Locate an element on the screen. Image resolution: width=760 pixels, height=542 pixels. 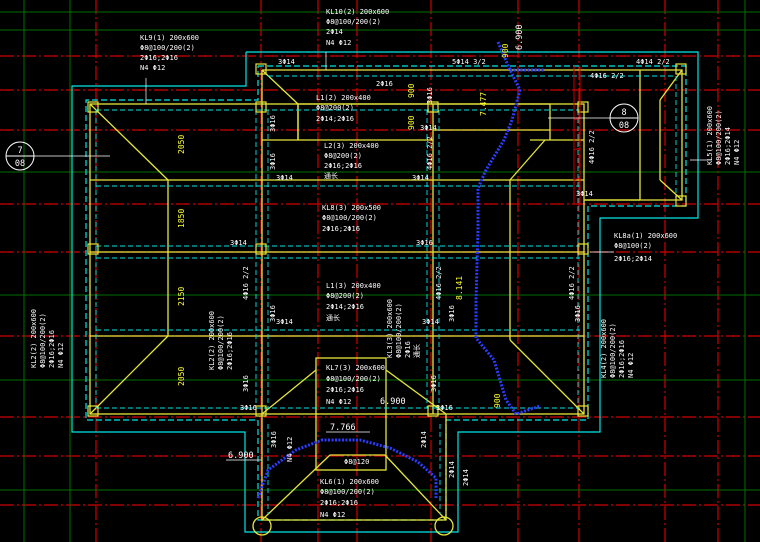
dimension-2050-bottom: 2050 is located at coordinates (181, 376).